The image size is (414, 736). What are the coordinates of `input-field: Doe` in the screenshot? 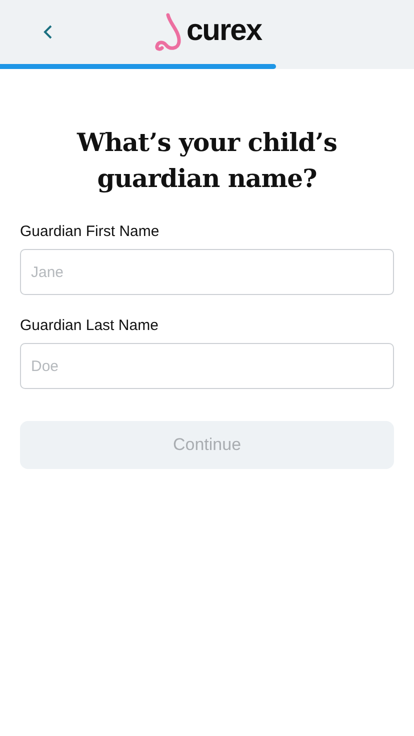 It's located at (207, 366).